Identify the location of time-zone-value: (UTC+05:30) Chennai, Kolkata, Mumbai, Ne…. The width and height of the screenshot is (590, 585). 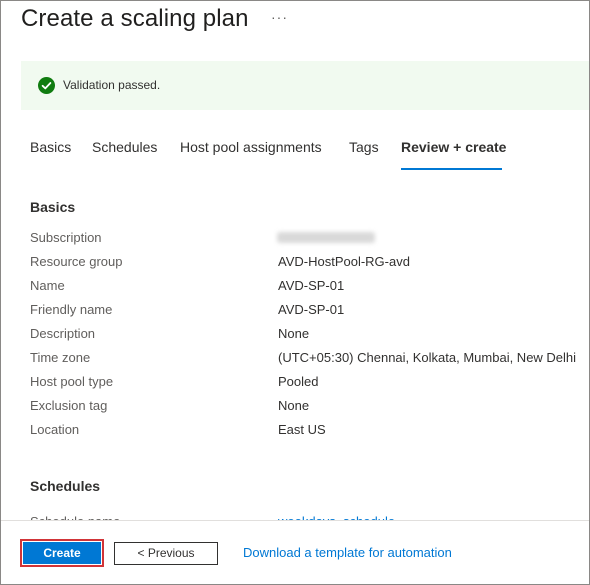
(427, 357).